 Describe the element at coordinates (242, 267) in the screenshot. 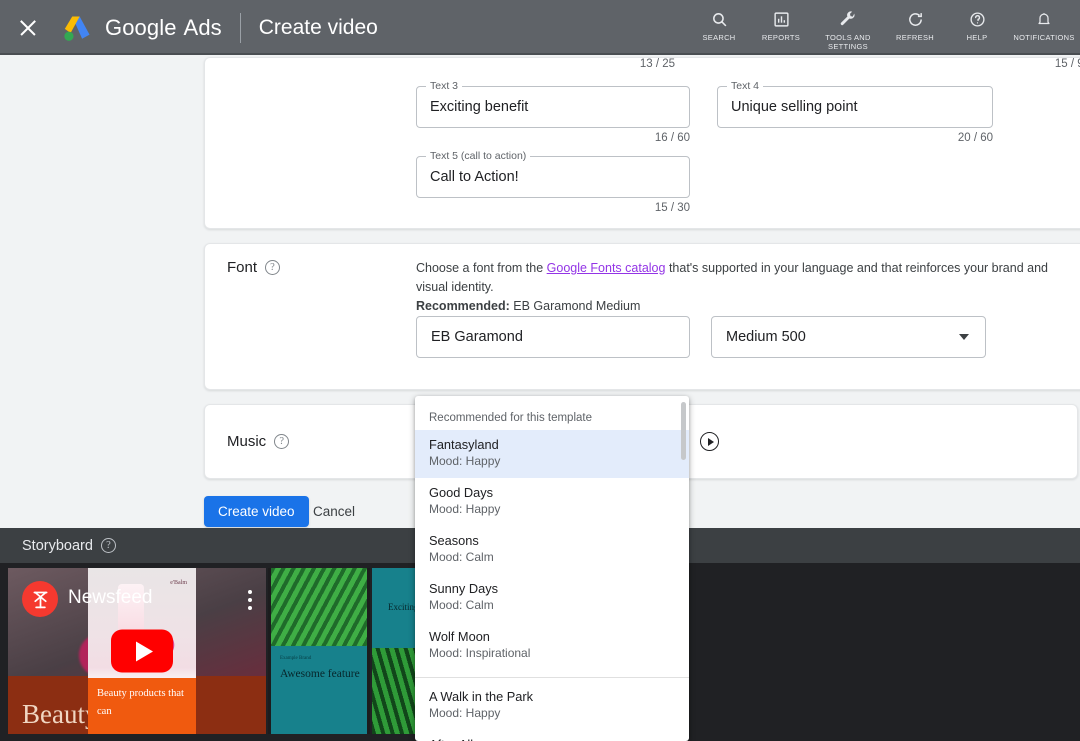

I see `font-section-label: Font` at that location.